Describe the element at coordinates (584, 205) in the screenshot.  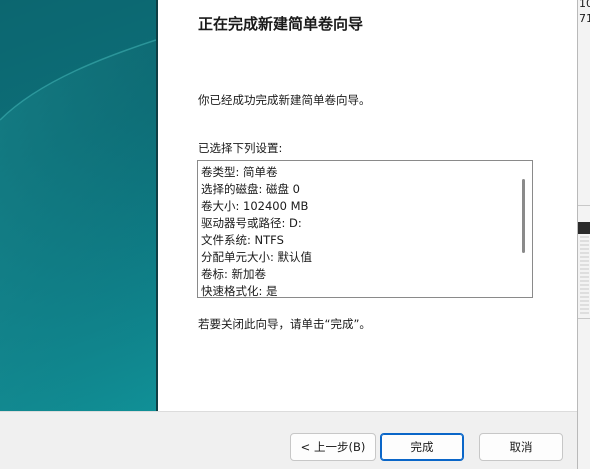
I see `background-divider` at that location.